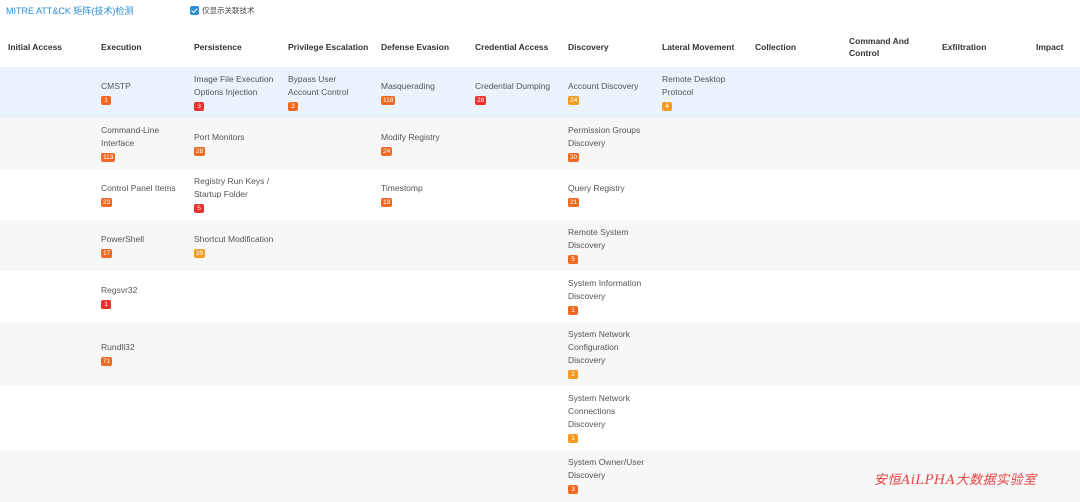 The height and width of the screenshot is (502, 1080). What do you see at coordinates (596, 188) in the screenshot?
I see `technique-name: Query Registry` at bounding box center [596, 188].